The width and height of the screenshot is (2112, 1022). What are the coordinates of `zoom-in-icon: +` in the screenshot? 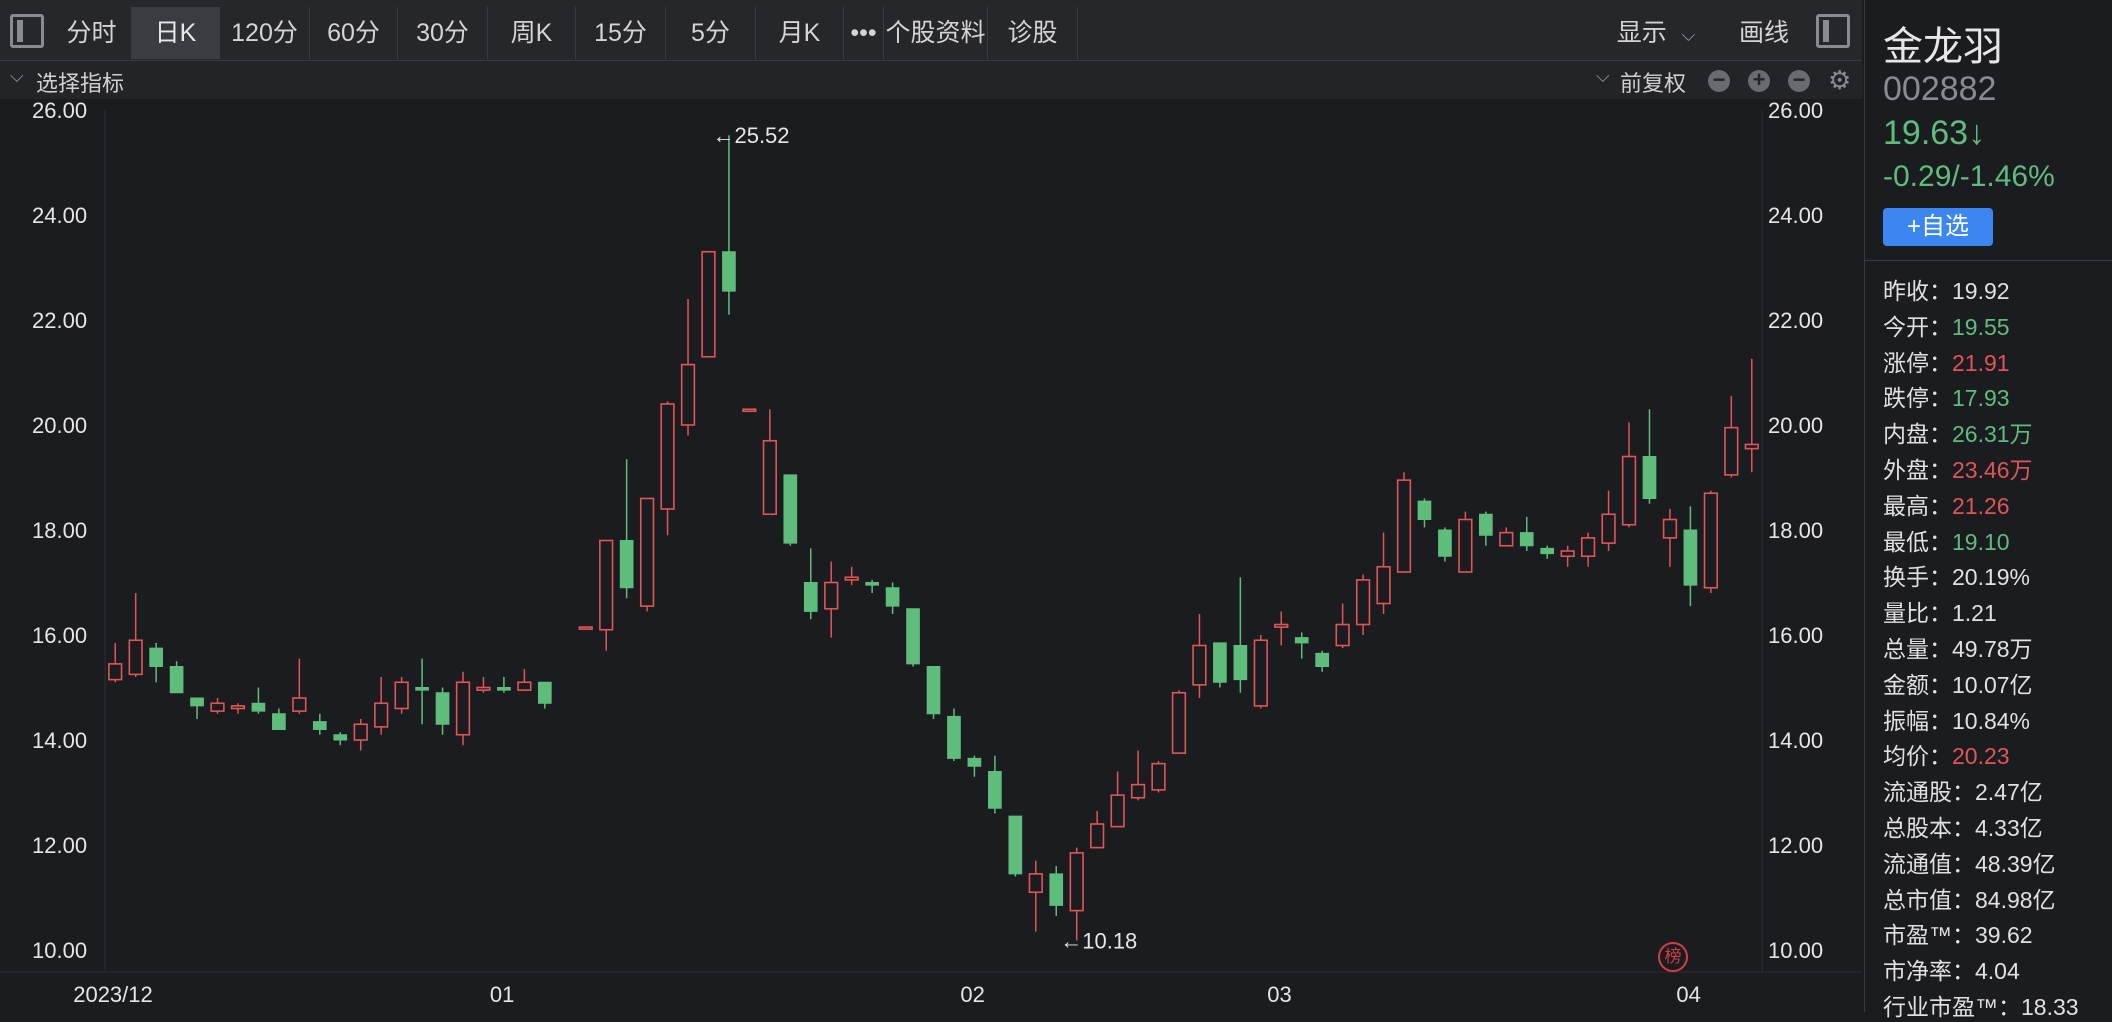 It's located at (1759, 80).